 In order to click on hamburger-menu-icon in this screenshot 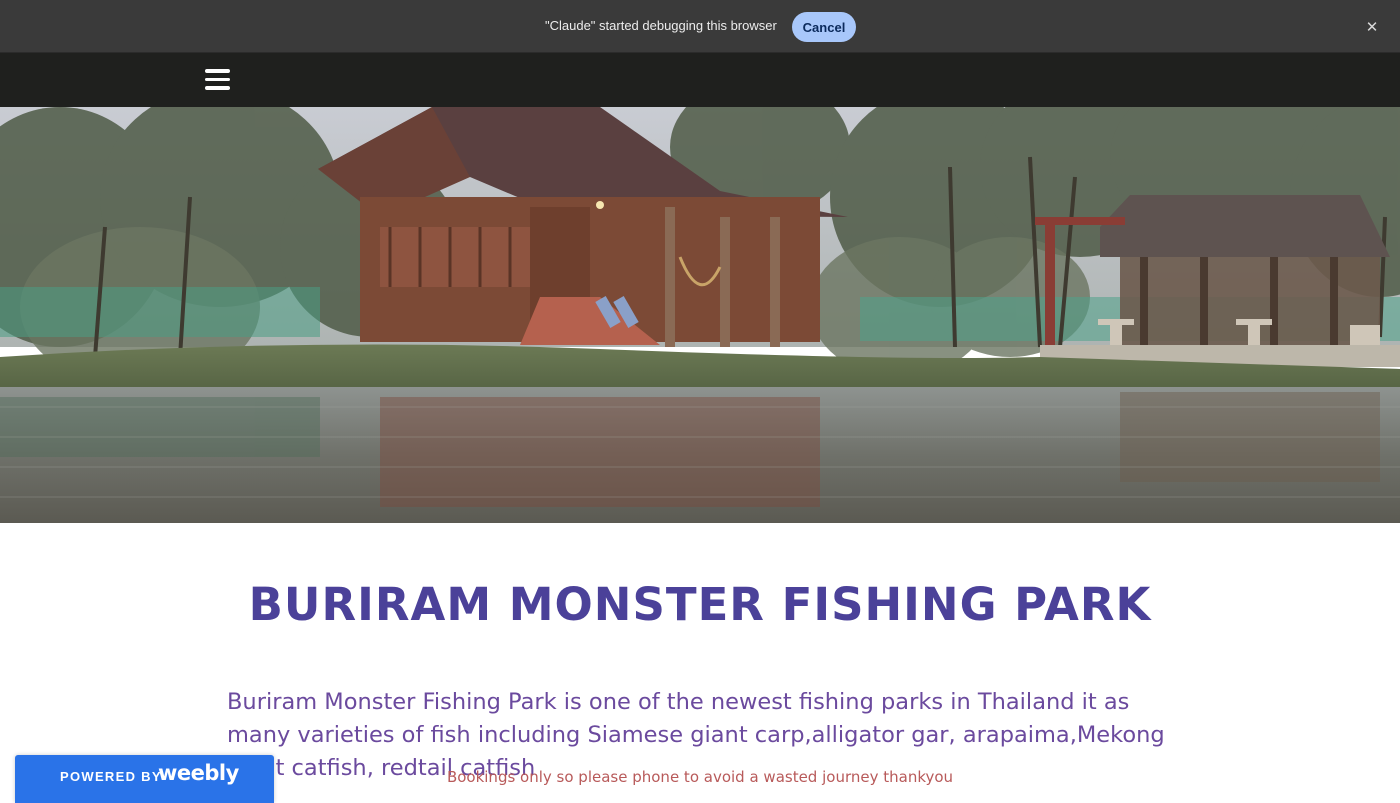, I will do `click(217, 79)`.